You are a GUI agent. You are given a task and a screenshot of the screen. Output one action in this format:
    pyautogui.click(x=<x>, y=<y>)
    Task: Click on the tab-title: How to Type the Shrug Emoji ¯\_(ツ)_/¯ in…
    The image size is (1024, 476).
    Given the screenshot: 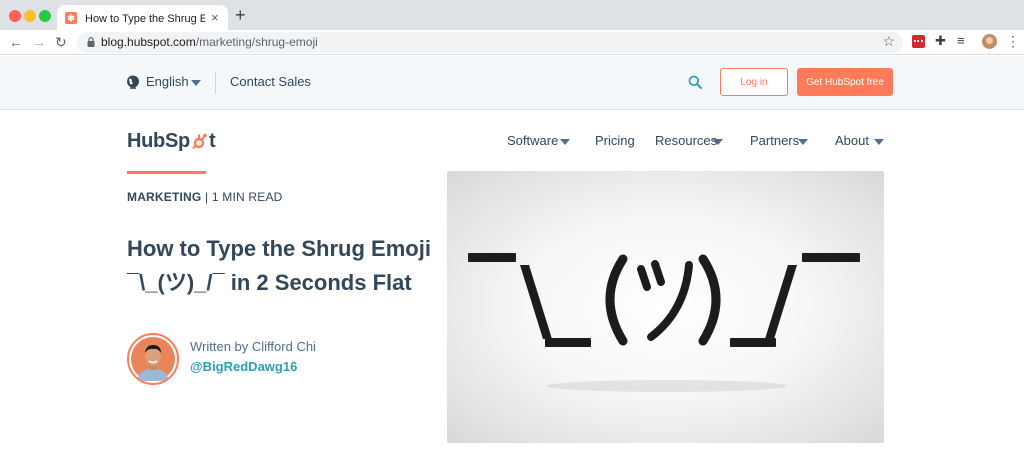 What is the action you would take?
    pyautogui.click(x=145, y=18)
    